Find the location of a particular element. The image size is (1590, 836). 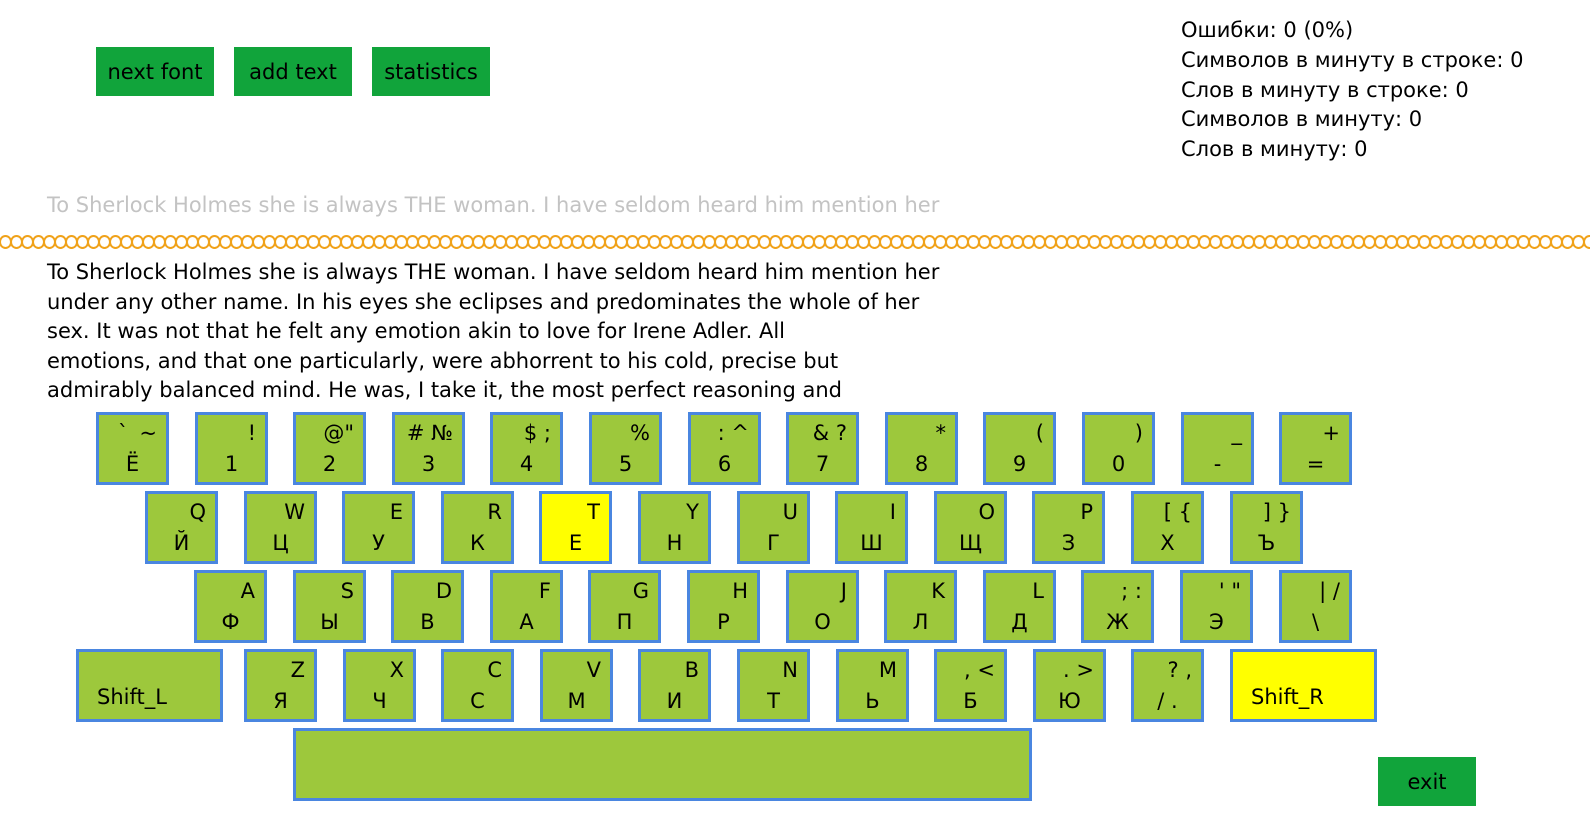

key-latin-label: ( is located at coordinates (1039, 433).